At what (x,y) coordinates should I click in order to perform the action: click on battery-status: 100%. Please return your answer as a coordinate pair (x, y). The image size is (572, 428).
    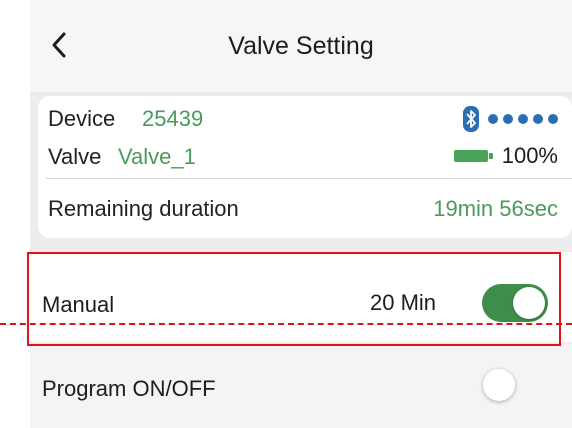
    Looking at the image, I should click on (505, 156).